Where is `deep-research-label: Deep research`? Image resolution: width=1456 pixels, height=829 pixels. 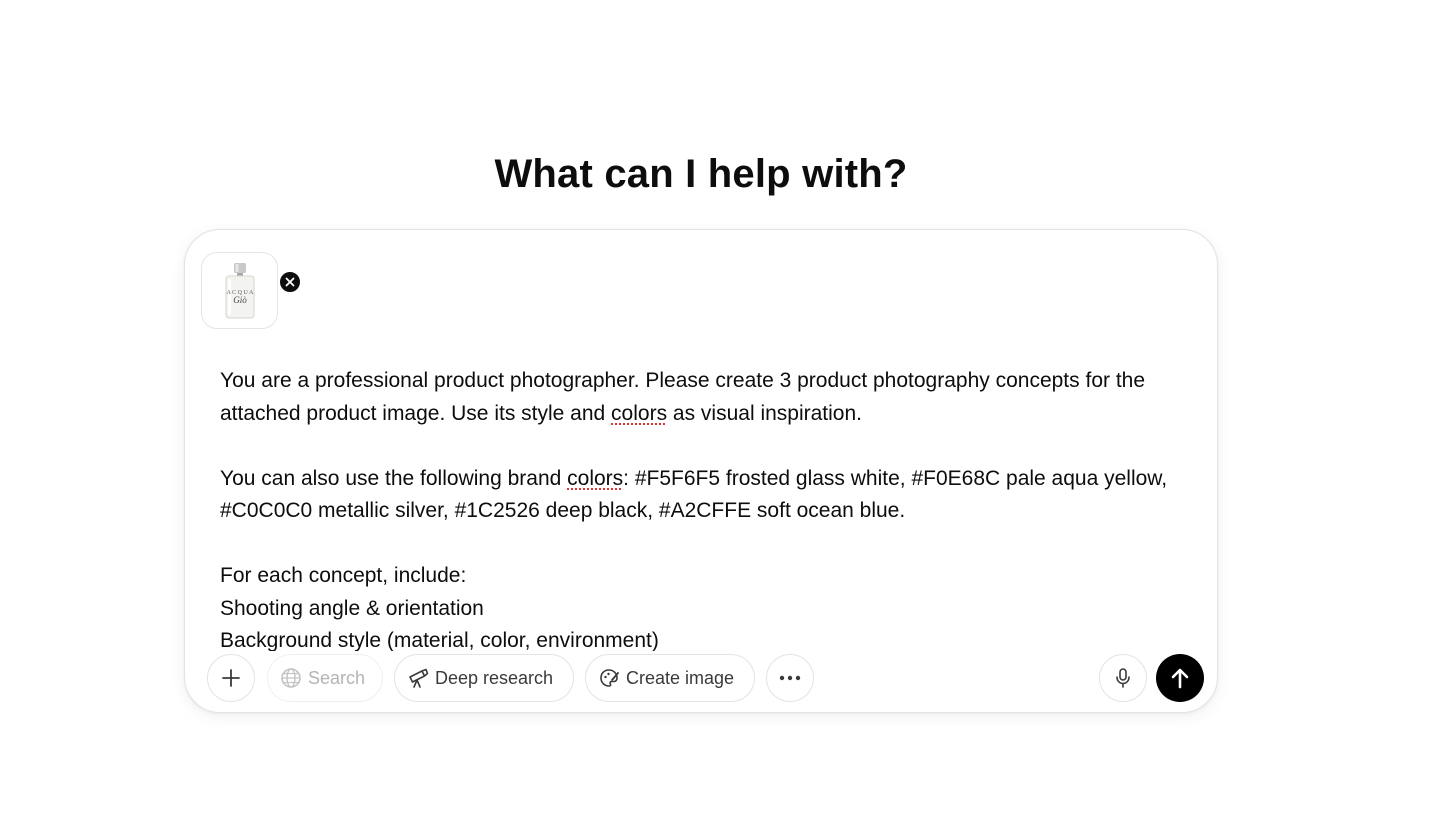
deep-research-label: Deep research is located at coordinates (494, 677).